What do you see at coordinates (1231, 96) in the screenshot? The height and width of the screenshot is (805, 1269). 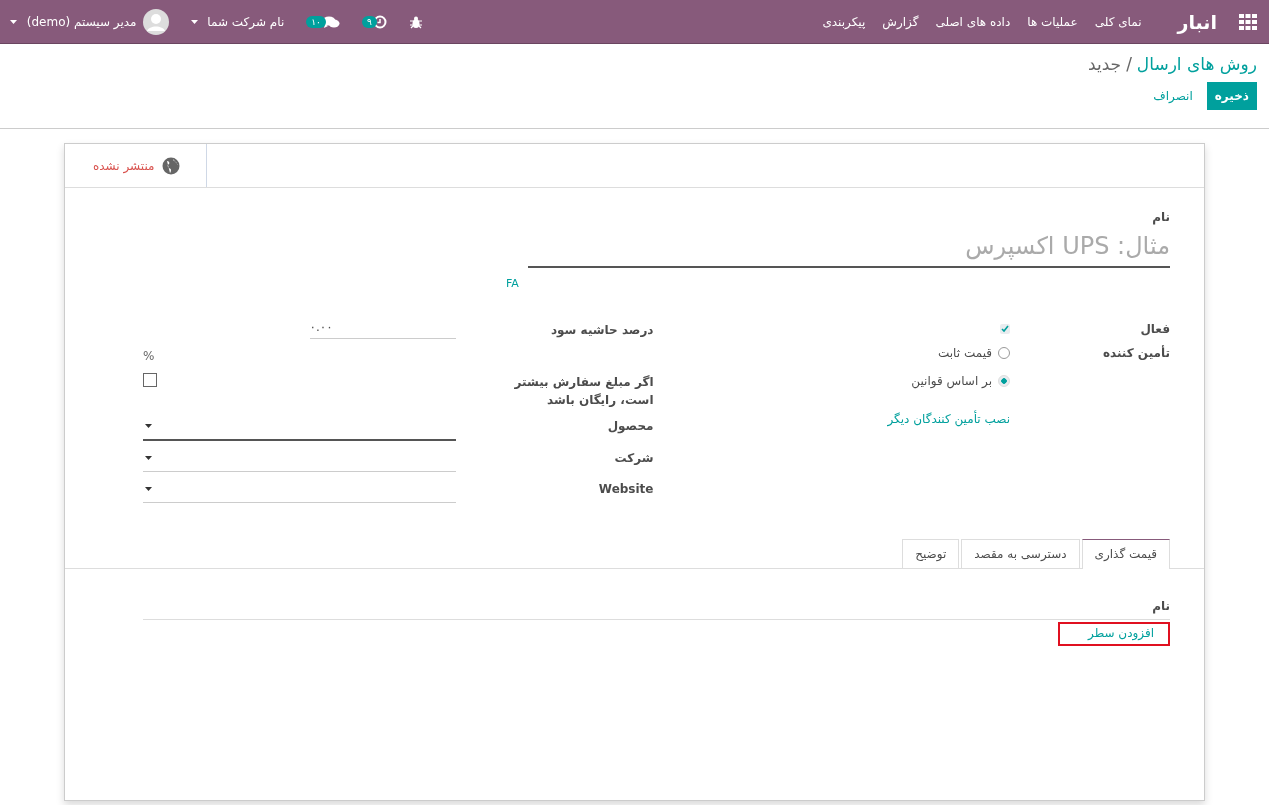 I see `save-button: ذخیره` at bounding box center [1231, 96].